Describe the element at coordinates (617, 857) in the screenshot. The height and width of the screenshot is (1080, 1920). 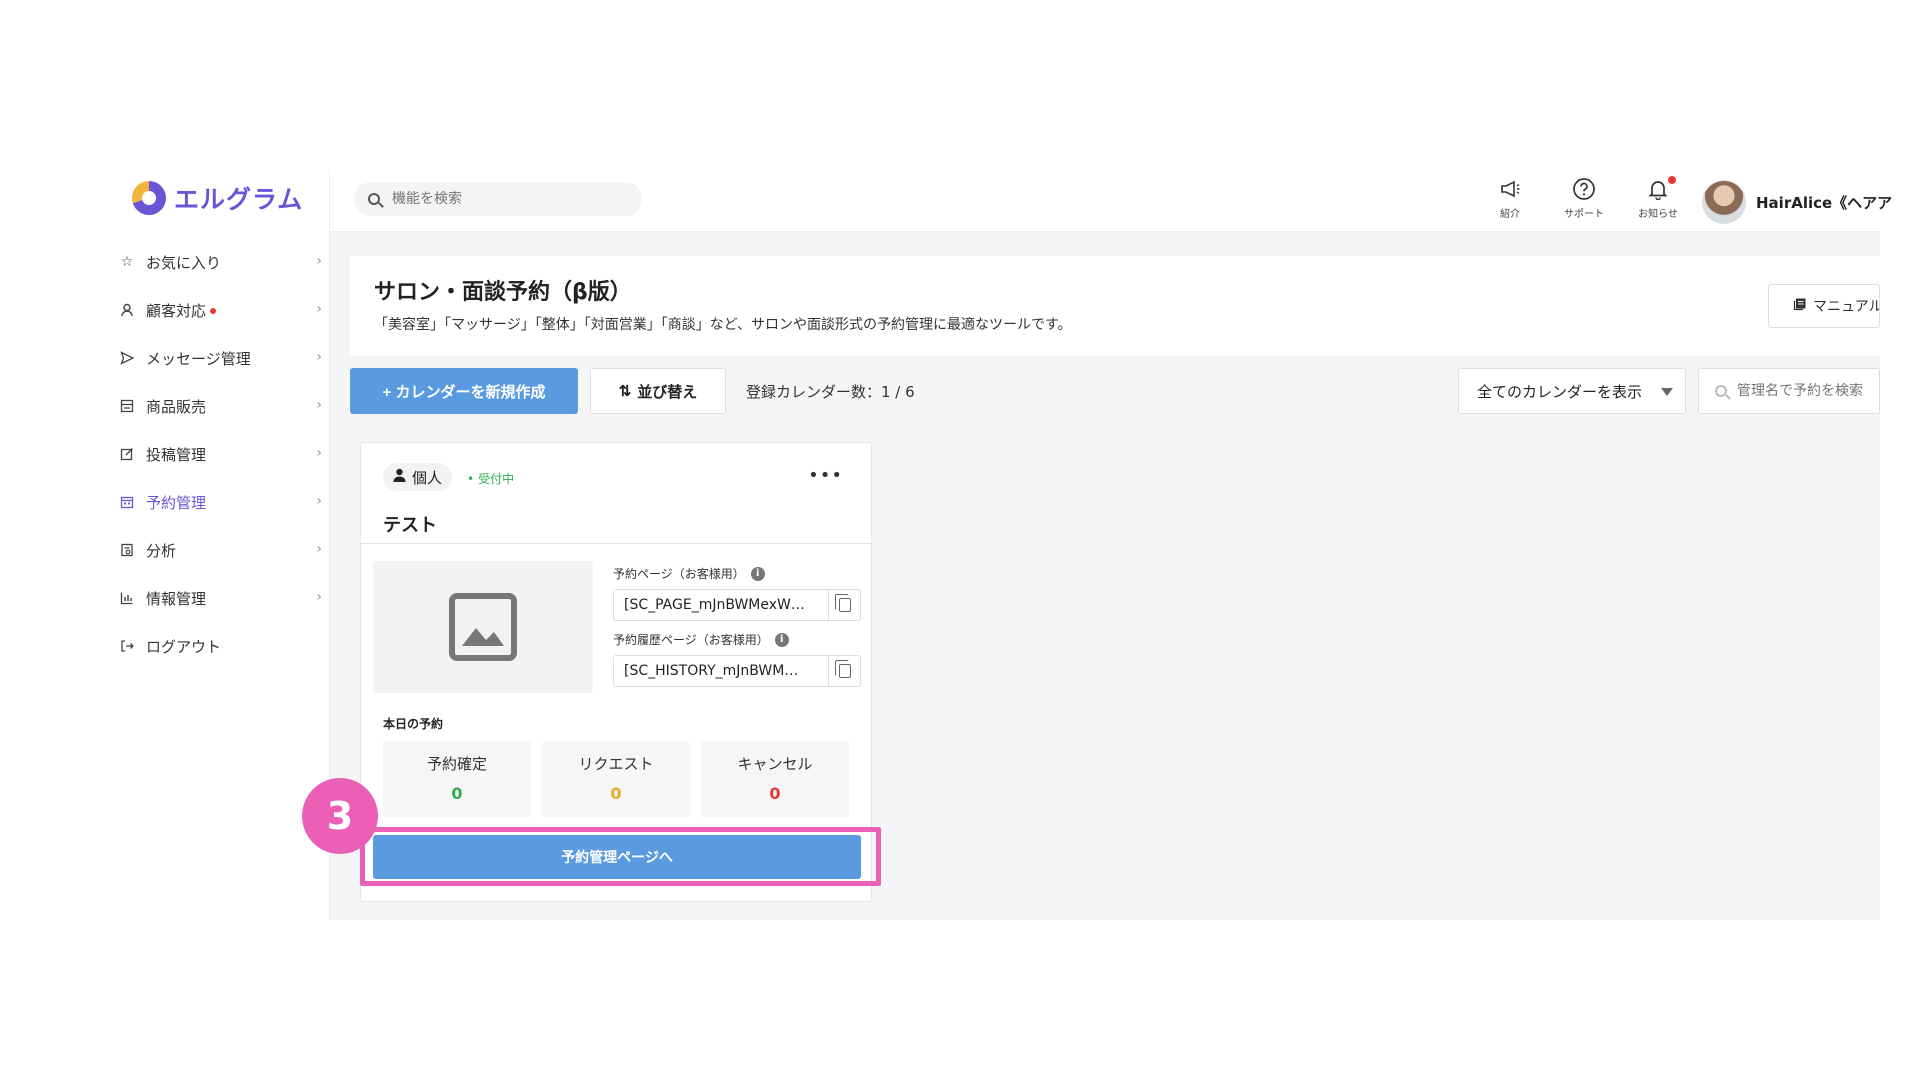
I see `reservation-management-button: 予約管理ページへ` at that location.